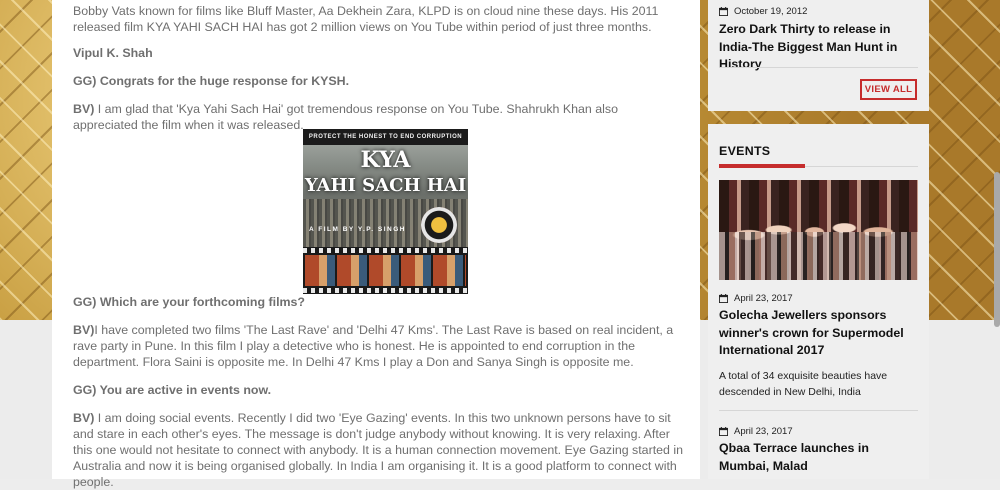 The width and height of the screenshot is (1000, 490). Describe the element at coordinates (819, 457) in the screenshot. I see `event-2-headline-link: Qbaa Terrace launches in Mumbai, Malad` at that location.